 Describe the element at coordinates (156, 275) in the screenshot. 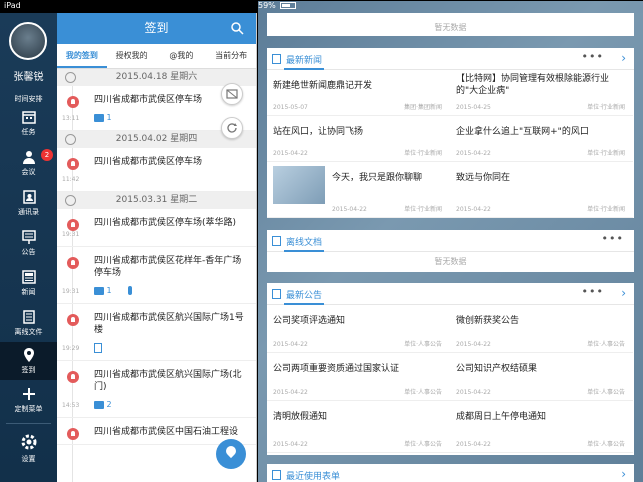

I see `checkin-entry: 四川省成都市武侯区花样年-香年广场停车场 1 19:31` at that location.